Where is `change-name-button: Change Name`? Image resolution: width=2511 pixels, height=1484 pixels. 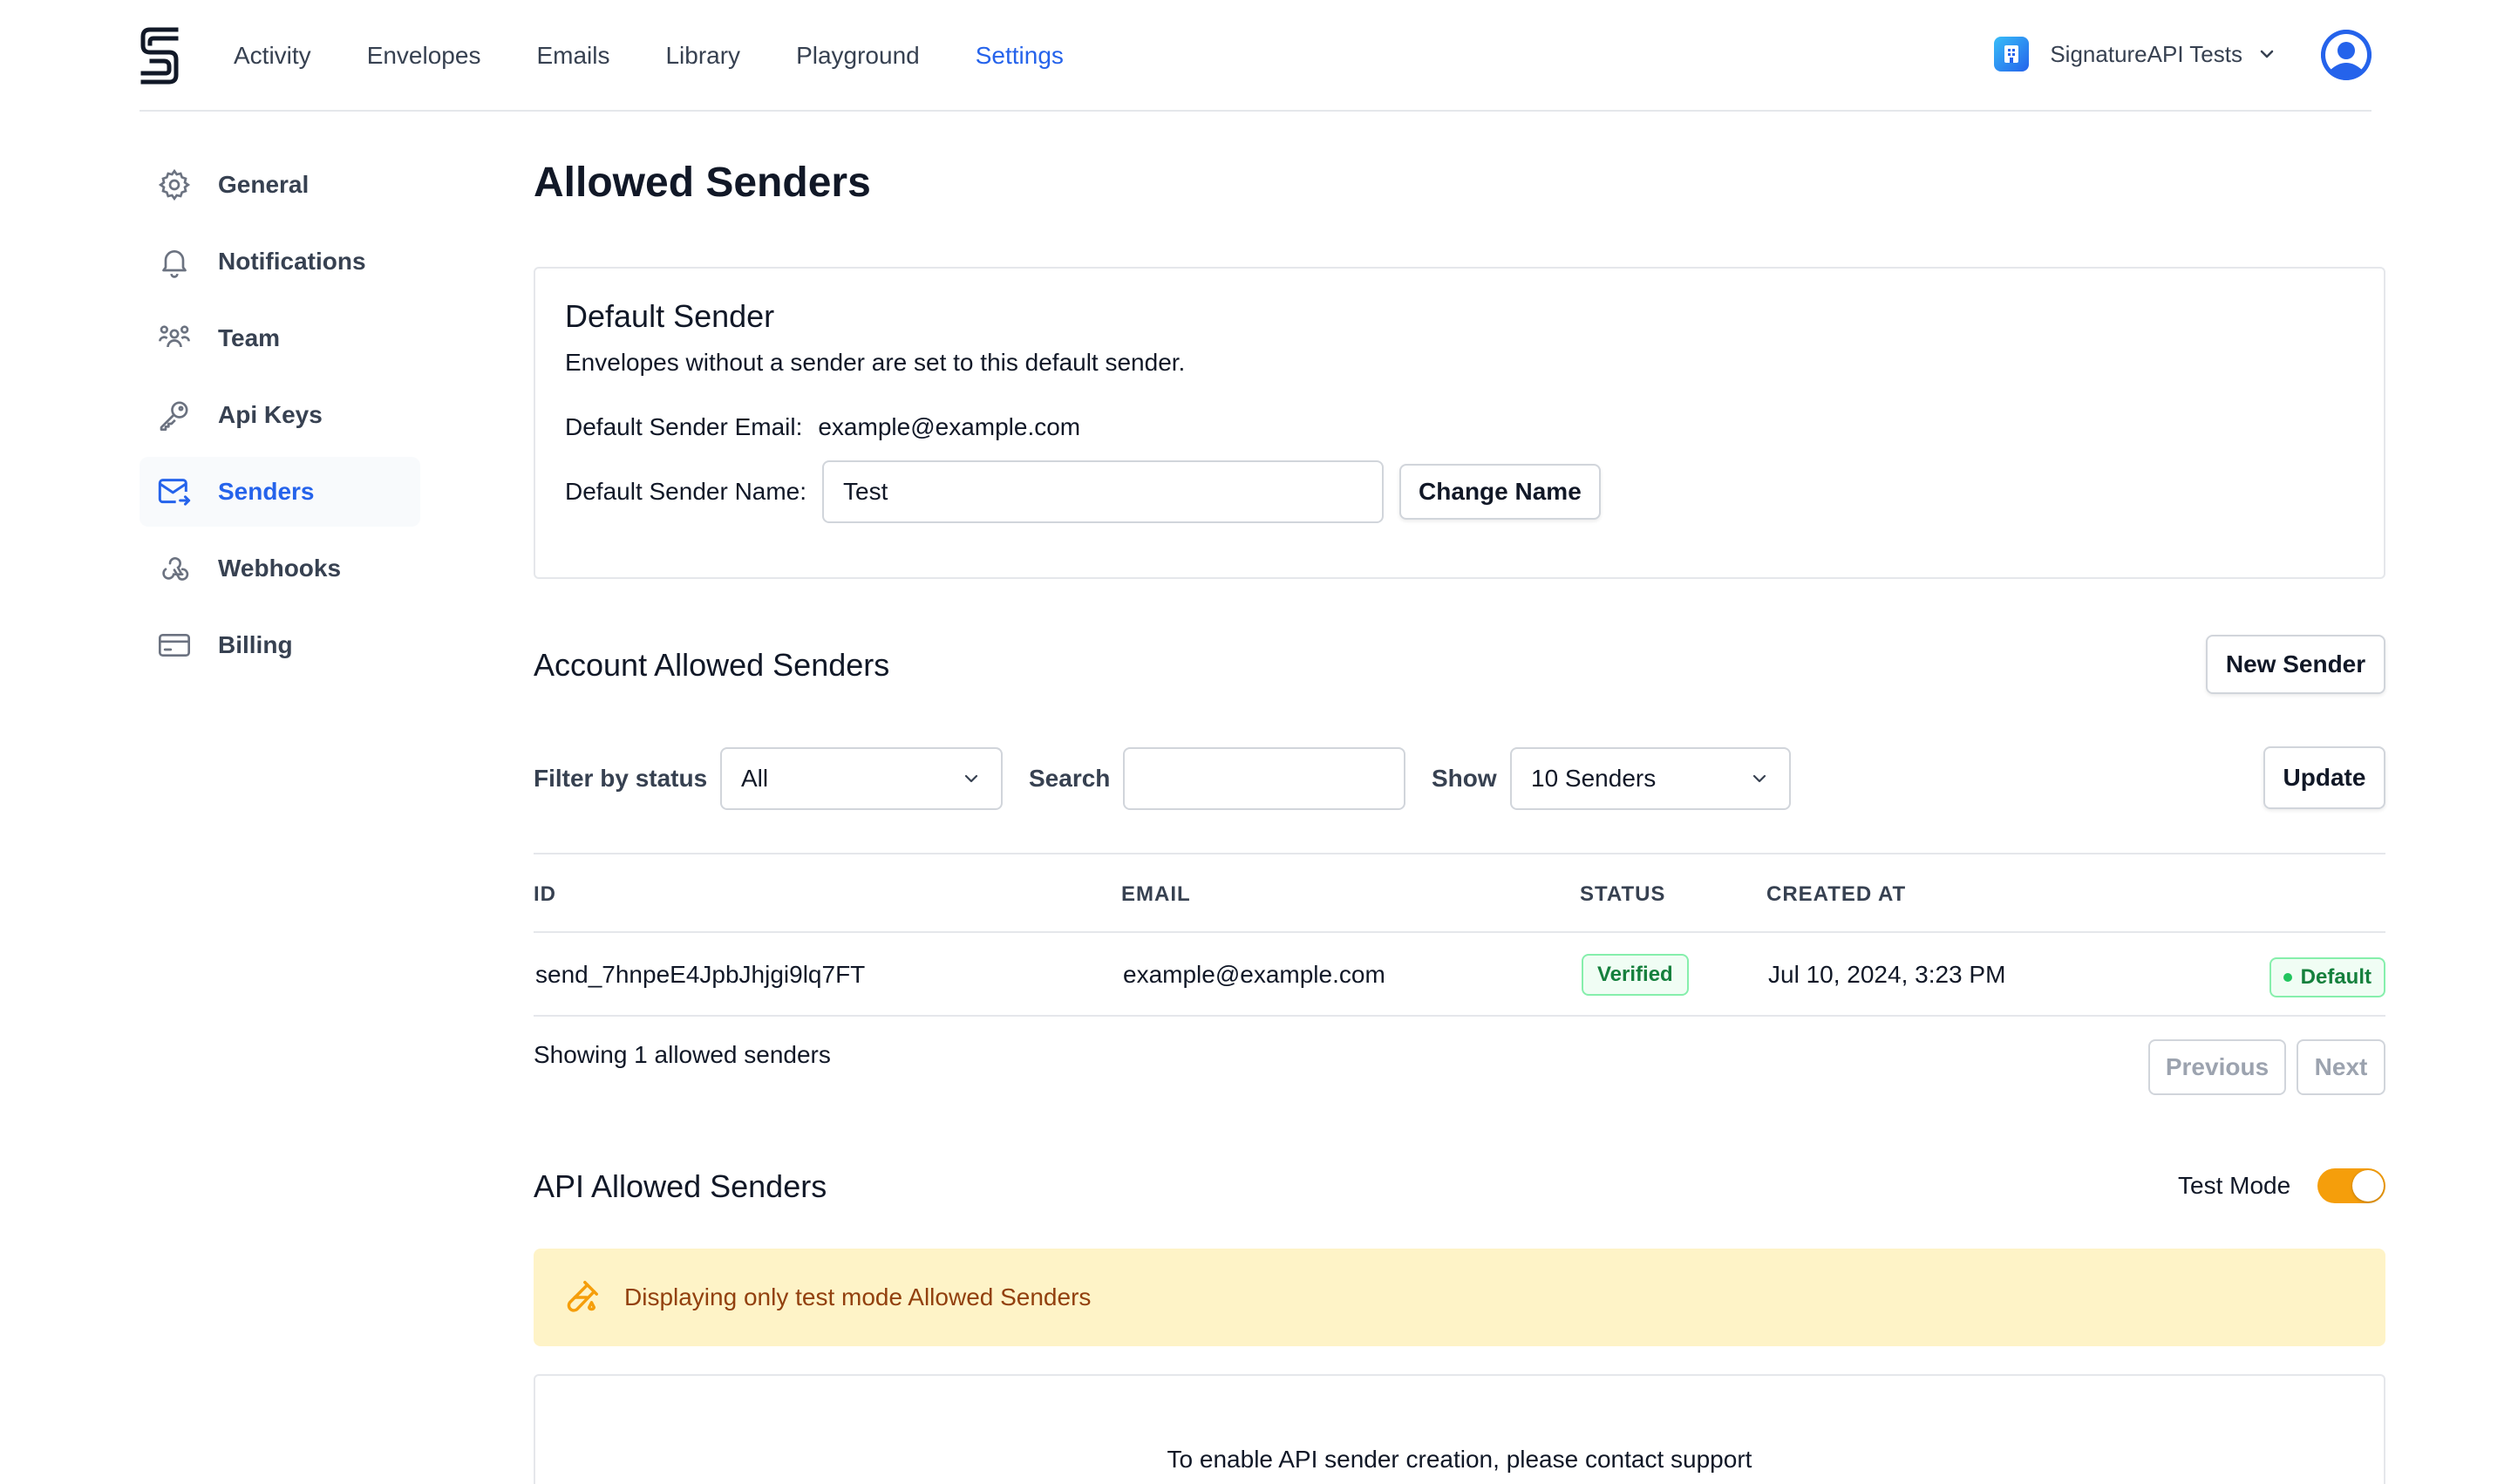
change-name-button: Change Name is located at coordinates (1500, 492).